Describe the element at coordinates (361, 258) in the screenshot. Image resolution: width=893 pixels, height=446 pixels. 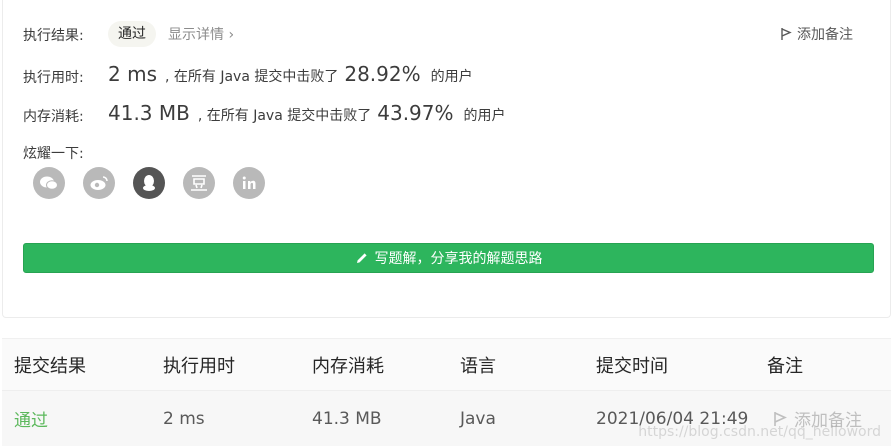
I see `pencil-icon` at that location.